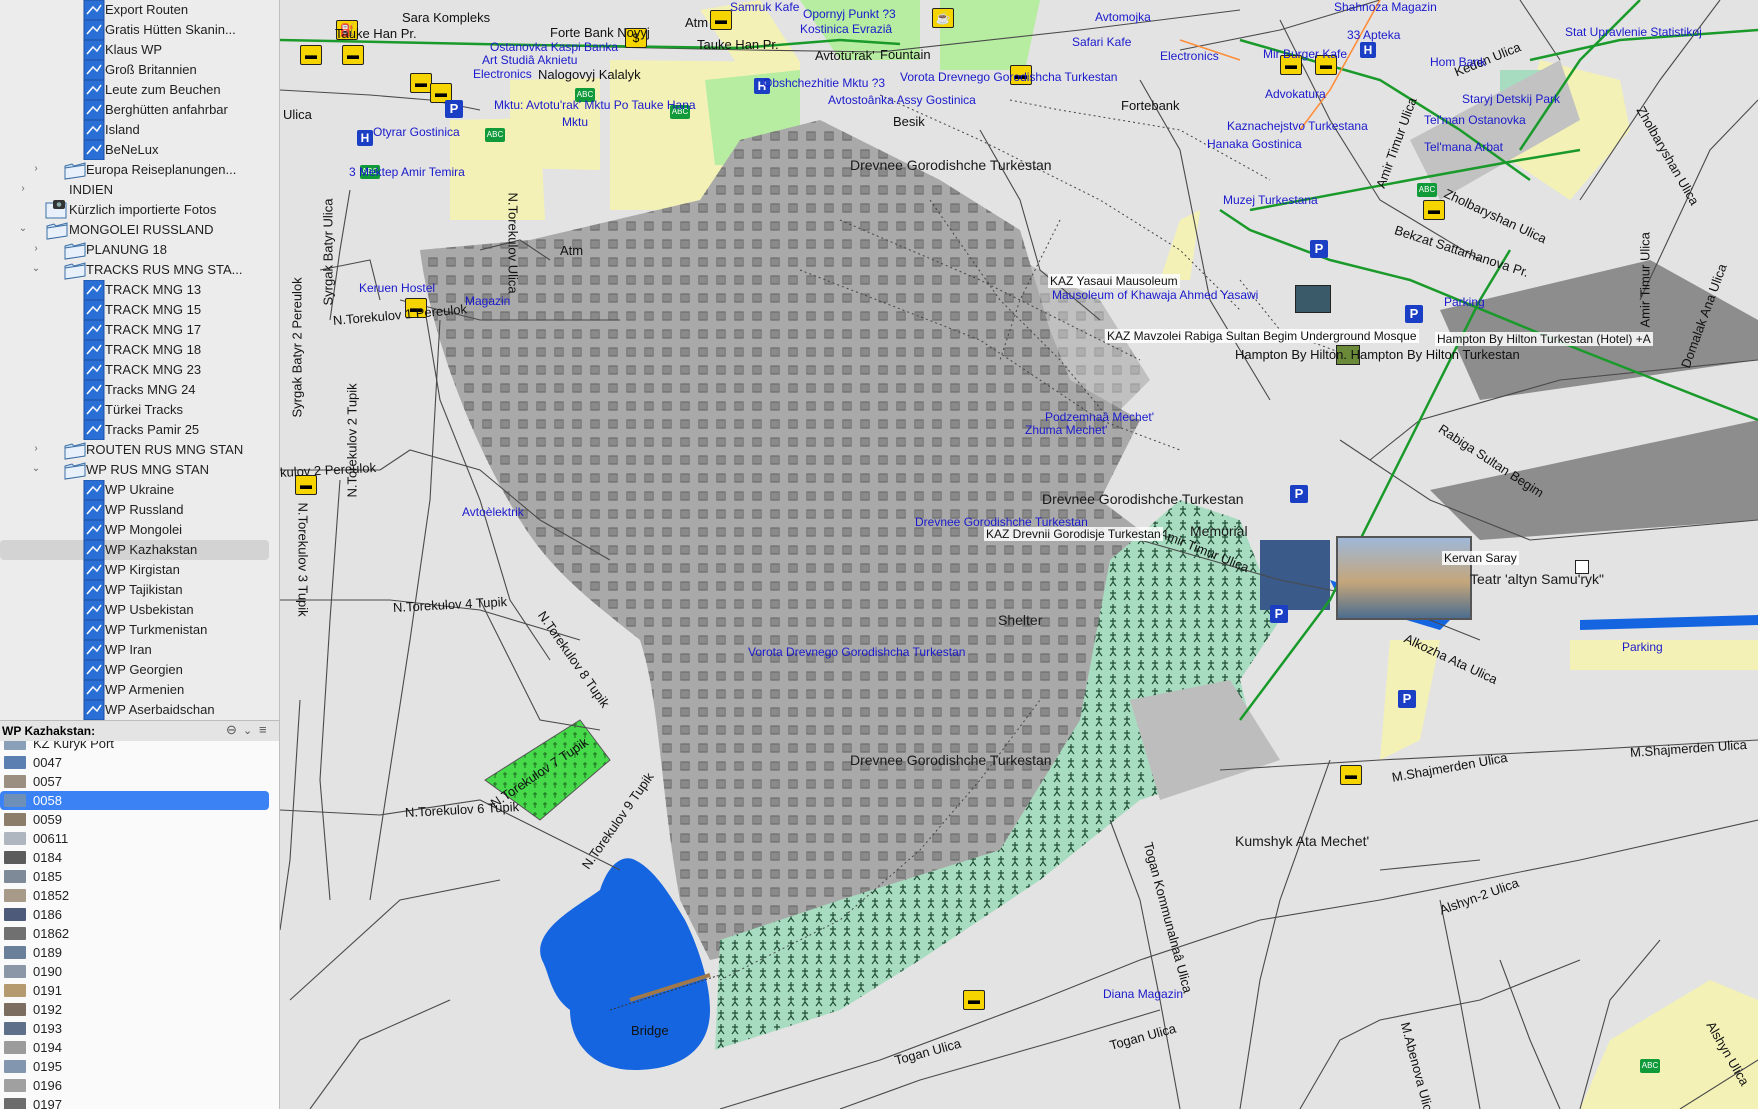 This screenshot has width=1758, height=1109. What do you see at coordinates (139, 390) in the screenshot?
I see `sidebar-item: Tracks MNG 24` at bounding box center [139, 390].